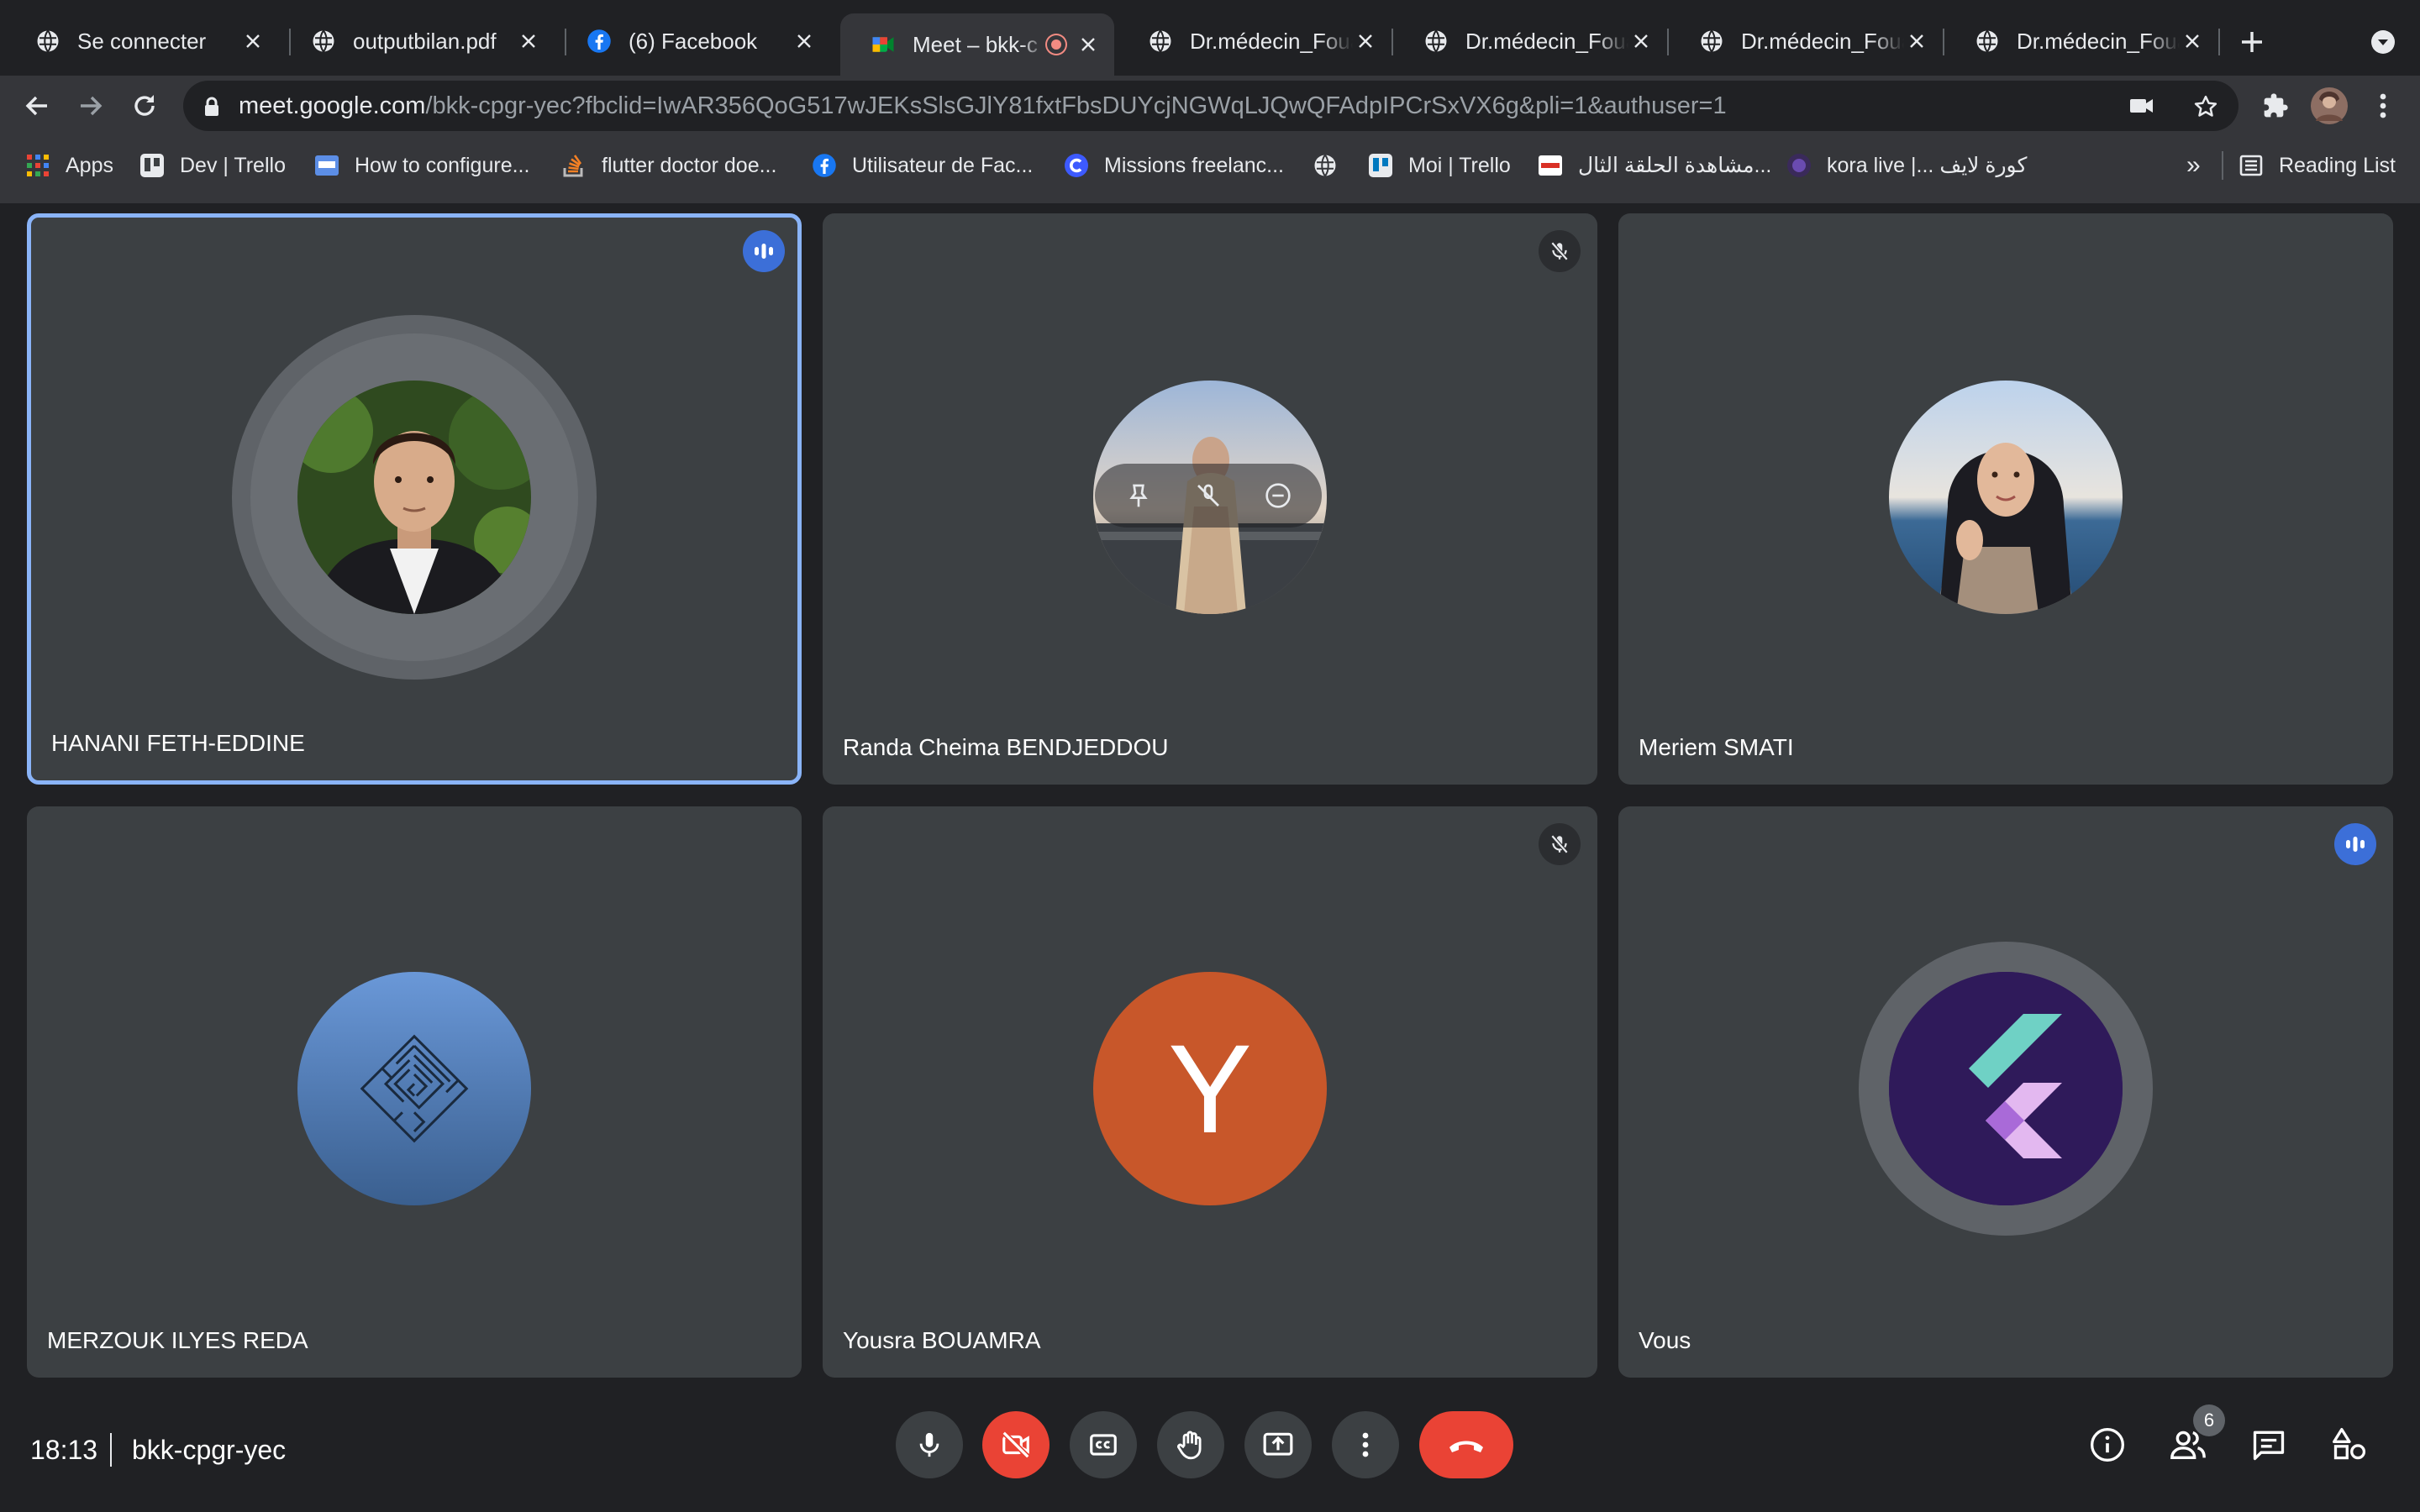 This screenshot has width=2420, height=1512. I want to click on back-button, so click(37, 106).